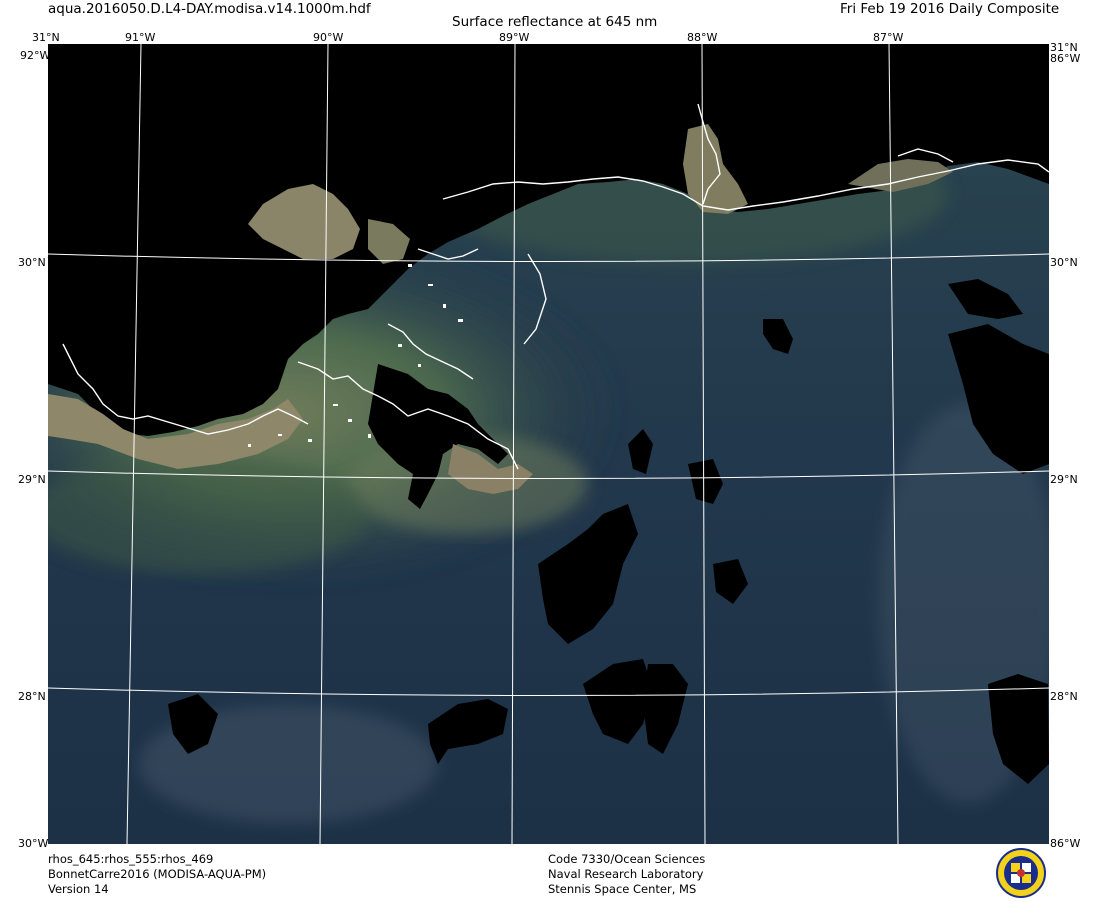 The image size is (1096, 902). I want to click on org-location: Stennis Space Center, MS, so click(622, 889).